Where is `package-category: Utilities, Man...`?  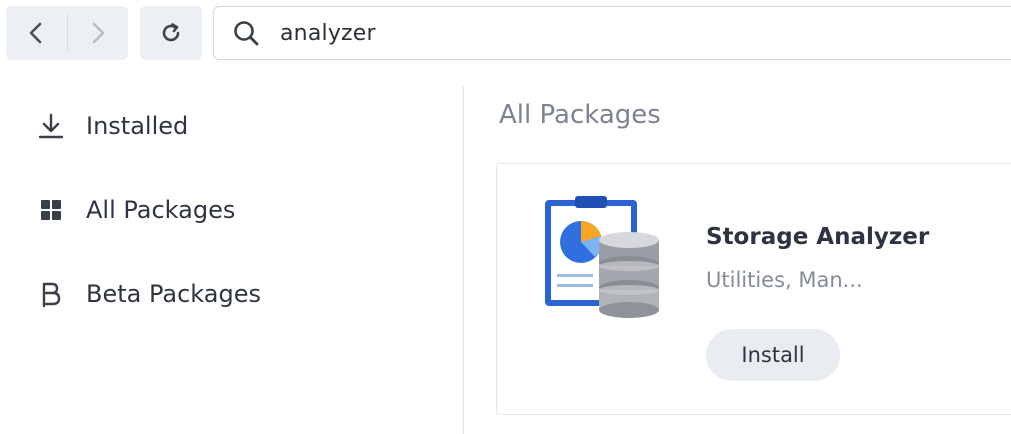
package-category: Utilities, Man... is located at coordinates (784, 280).